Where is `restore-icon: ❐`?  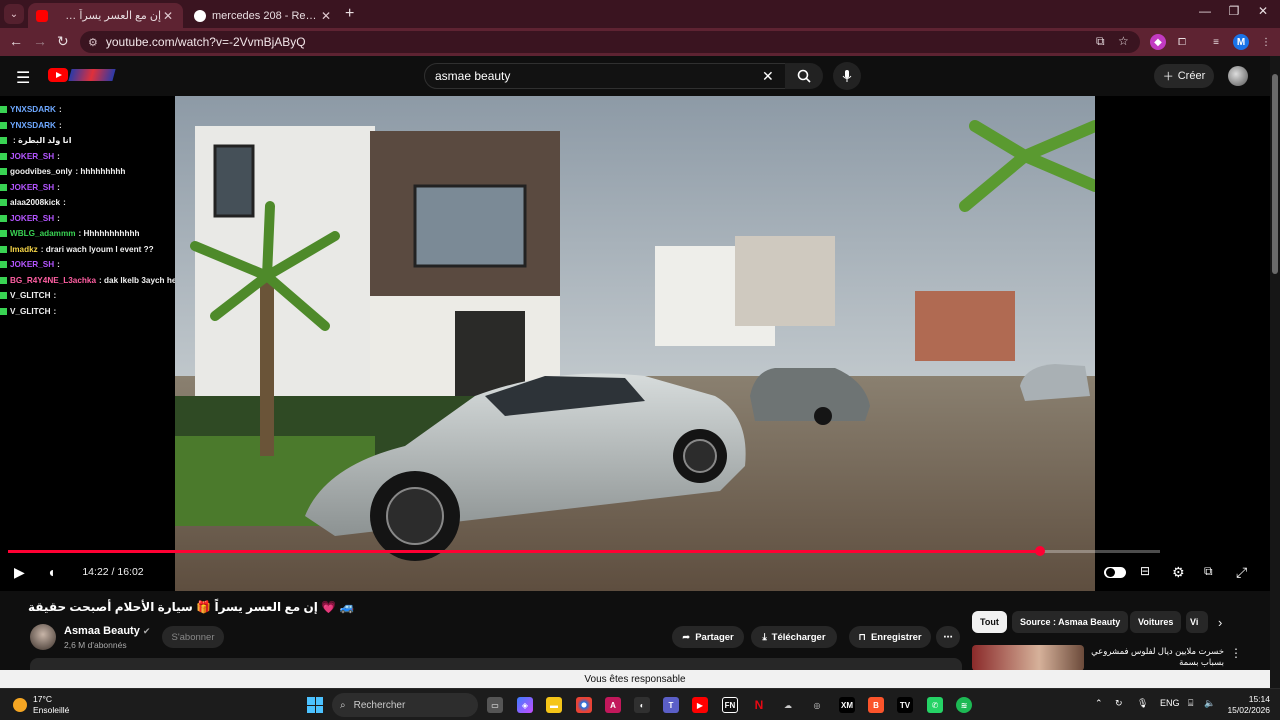 restore-icon: ❐ is located at coordinates (1234, 11).